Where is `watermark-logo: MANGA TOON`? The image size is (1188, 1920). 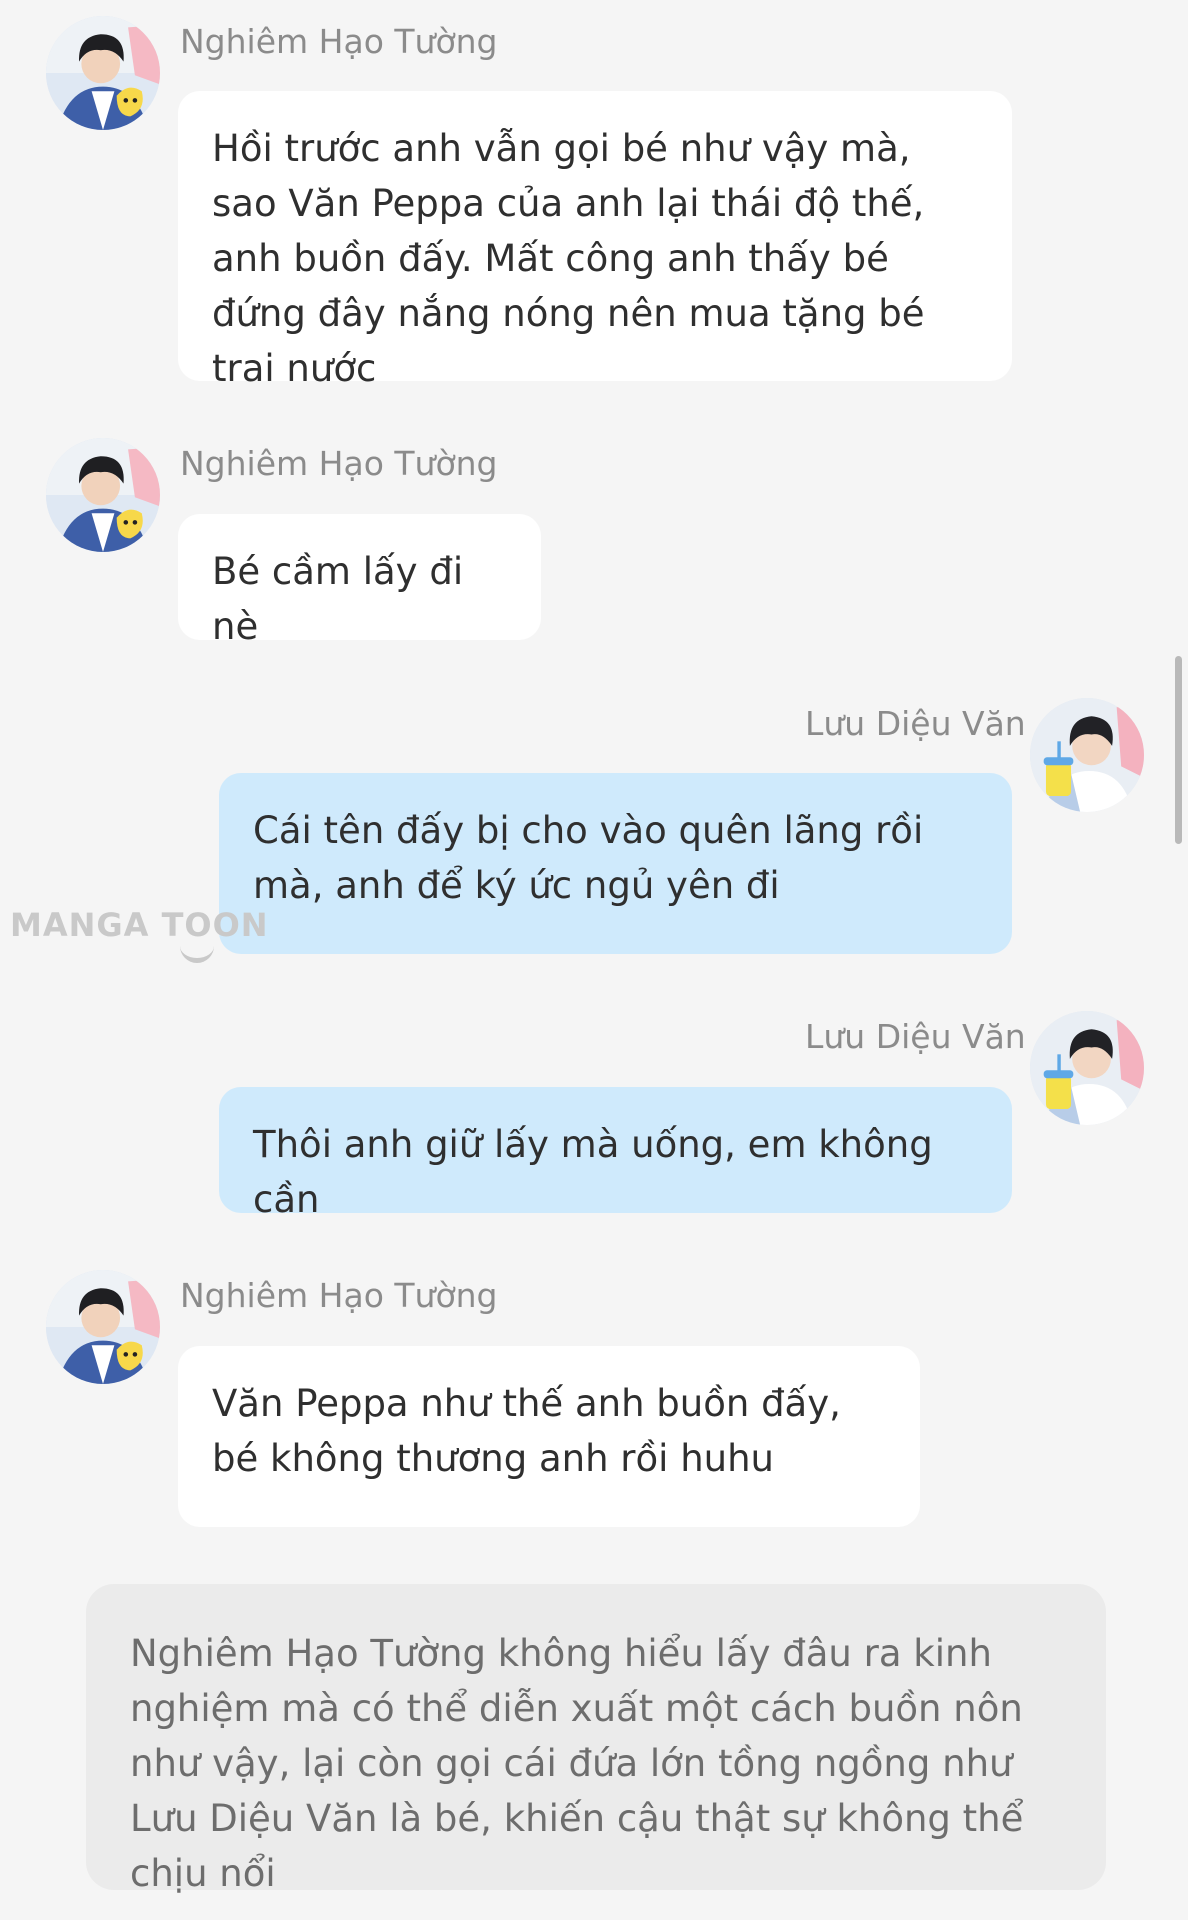 watermark-logo: MANGA TOON is located at coordinates (139, 925).